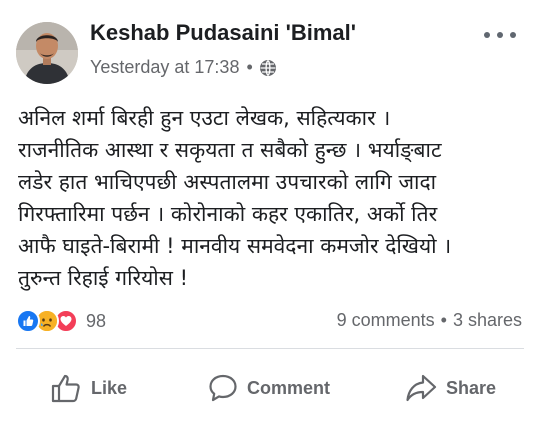  Describe the element at coordinates (289, 387) in the screenshot. I see `comment-button-label: Comment` at that location.